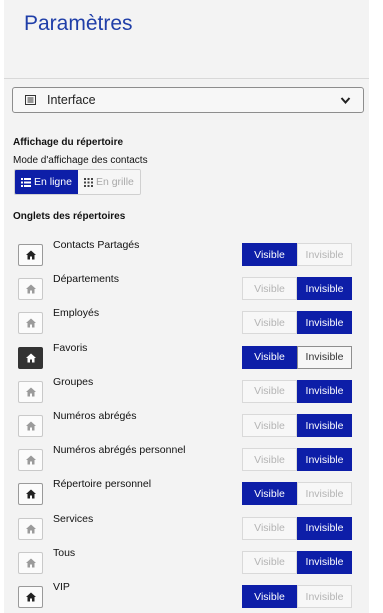 This screenshot has width=383, height=613. What do you see at coordinates (185, 425) in the screenshot?
I see `tab-row: Numéros abrégés Visible Invisible` at bounding box center [185, 425].